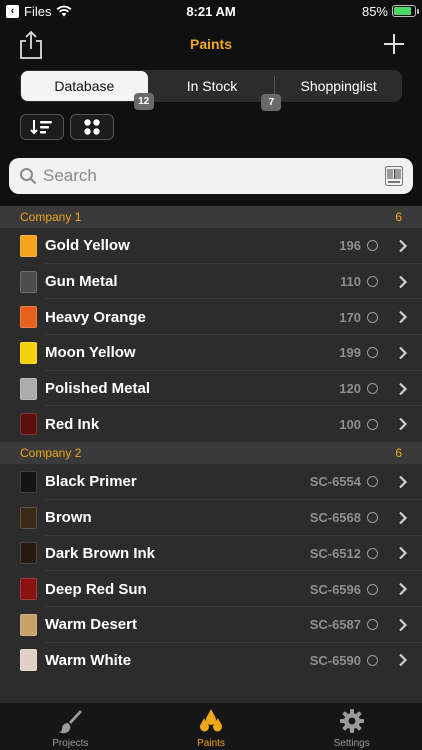 This screenshot has width=422, height=750. I want to click on battery-level, so click(402, 11).